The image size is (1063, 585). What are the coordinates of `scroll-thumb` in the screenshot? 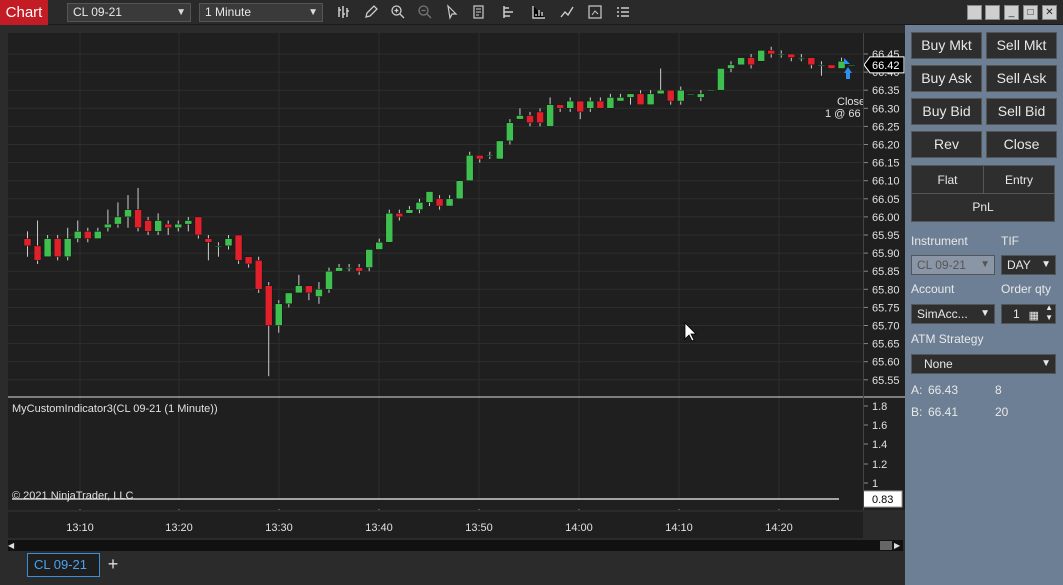 It's located at (886, 545).